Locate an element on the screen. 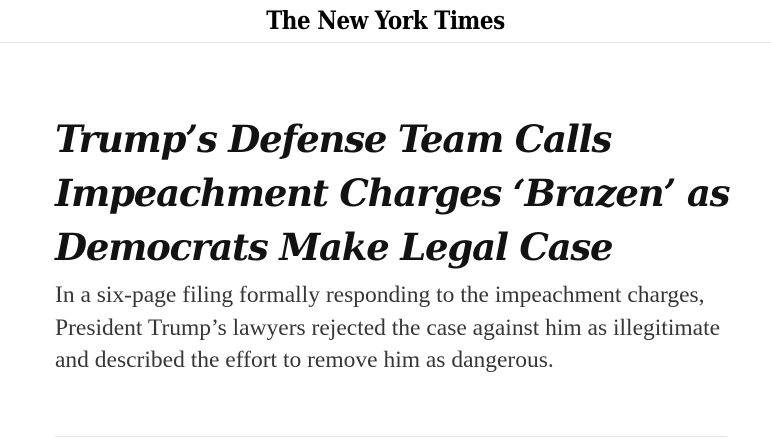  top-bar: The New York Times is located at coordinates (385, 21).